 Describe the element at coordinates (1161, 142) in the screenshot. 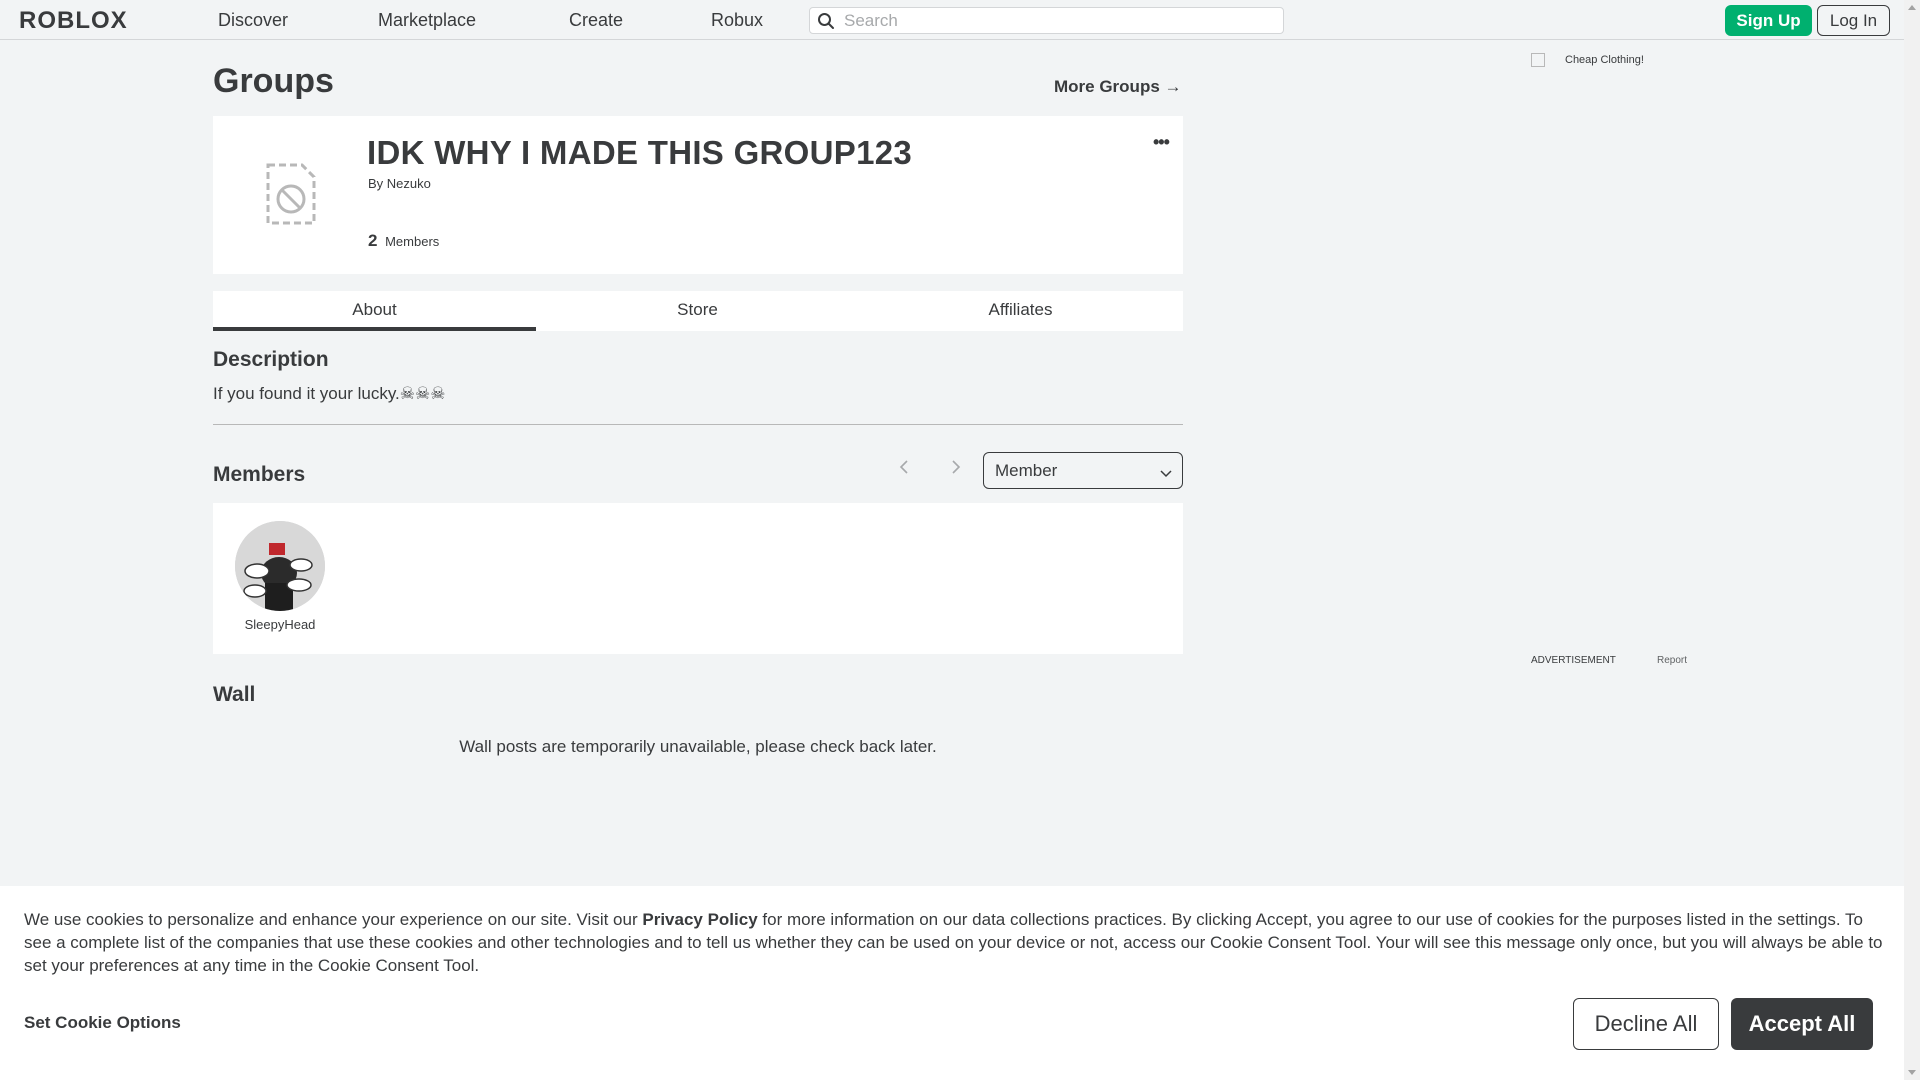

I see `more-options-icon: •••` at that location.